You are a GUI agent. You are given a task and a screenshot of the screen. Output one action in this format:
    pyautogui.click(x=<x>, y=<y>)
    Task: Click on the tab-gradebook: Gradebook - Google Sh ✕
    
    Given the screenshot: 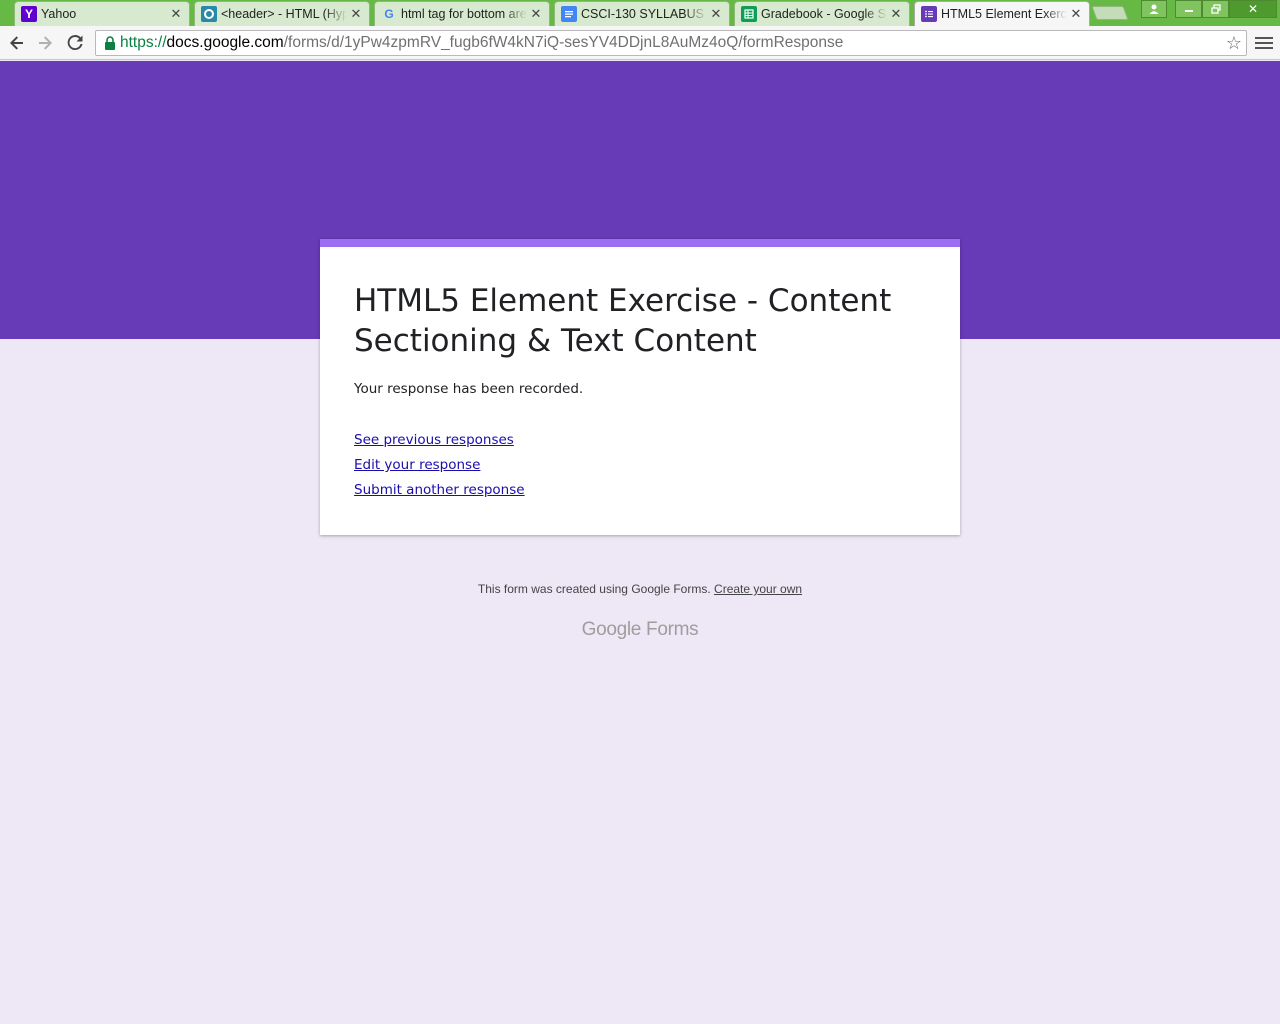 What is the action you would take?
    pyautogui.click(x=822, y=13)
    